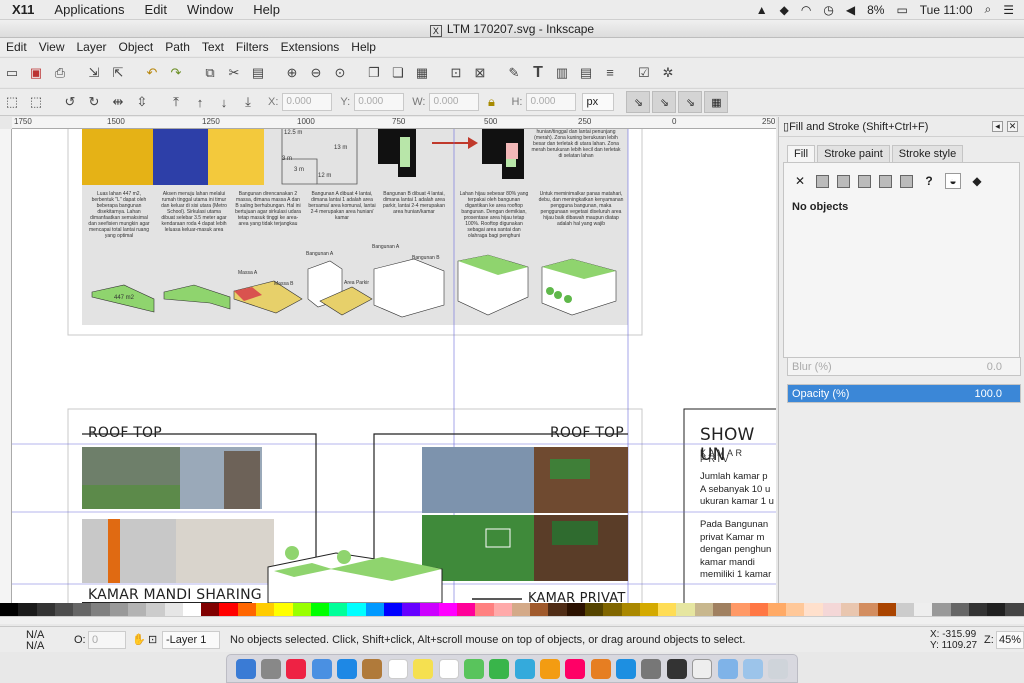 The width and height of the screenshot is (1024, 683). What do you see at coordinates (152, 73) in the screenshot?
I see `undo-icon: ↶` at bounding box center [152, 73].